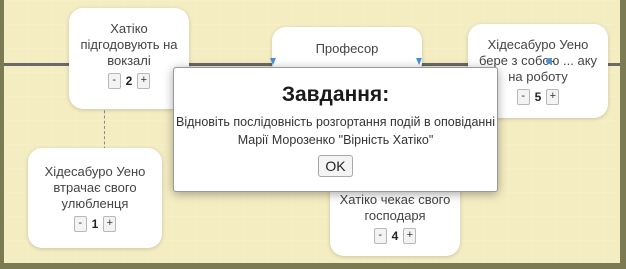 The width and height of the screenshot is (626, 269). I want to click on order-number: 1, so click(95, 224).